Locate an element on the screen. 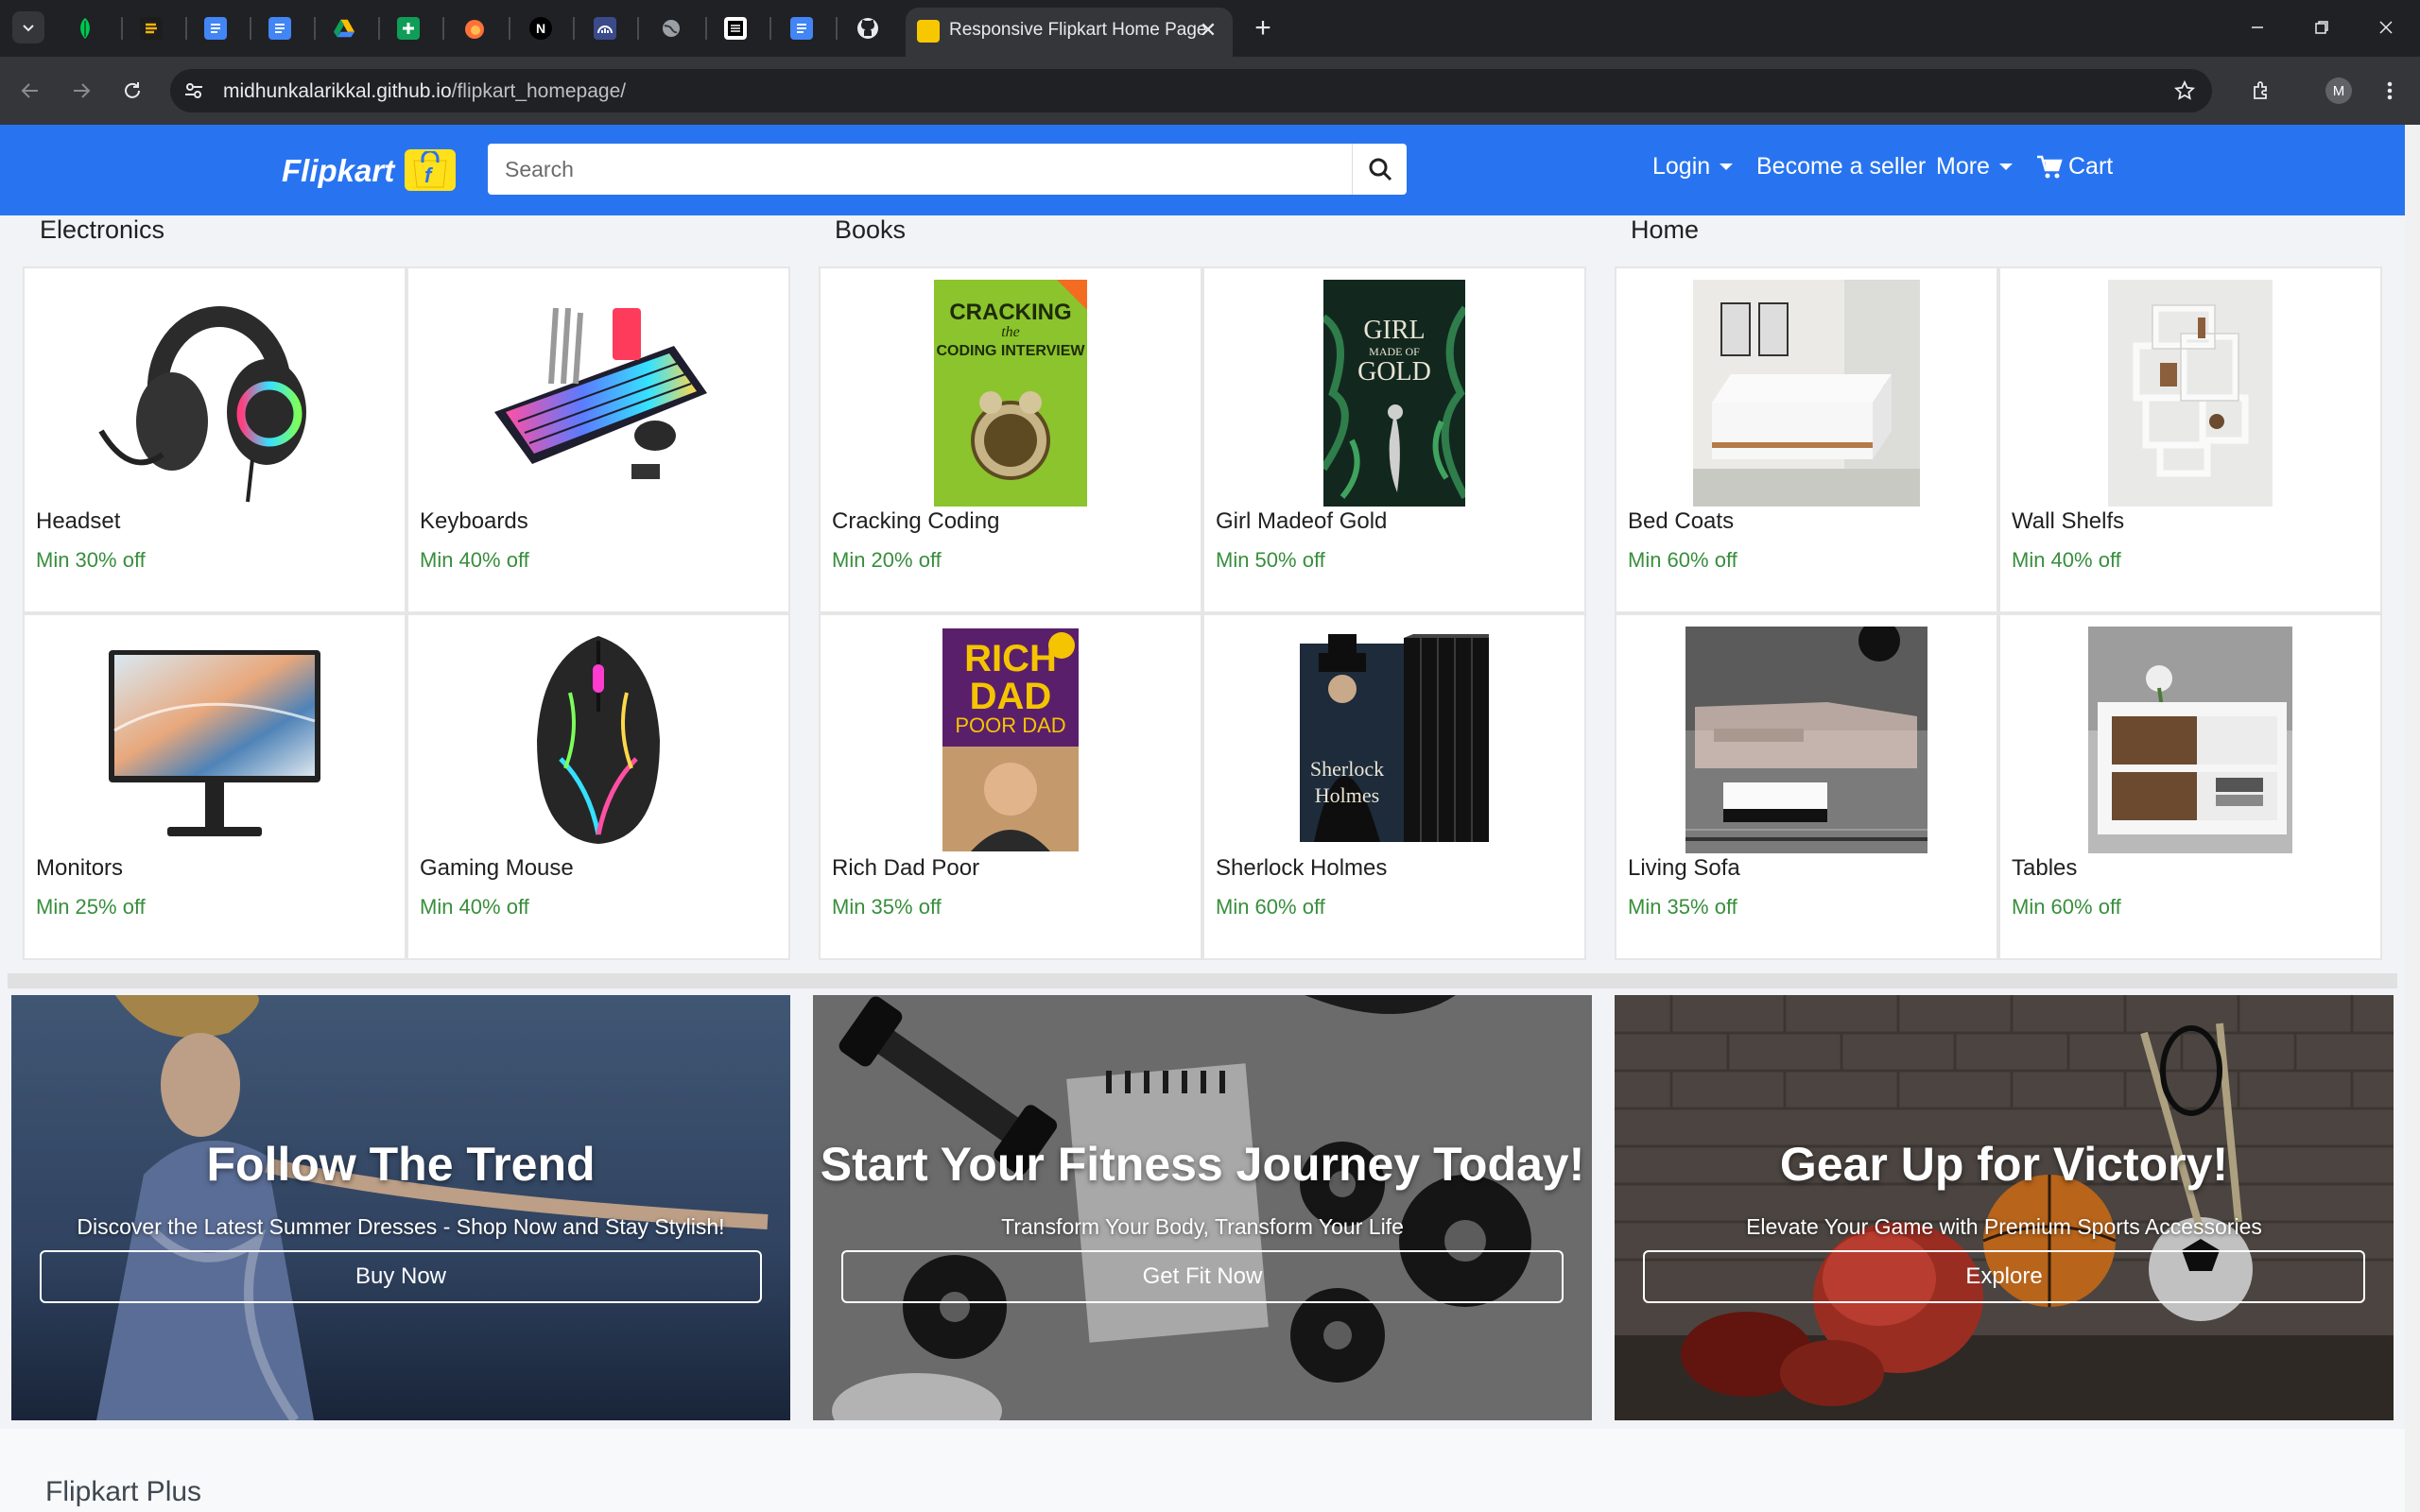 This screenshot has height=1512, width=2420. search-button is located at coordinates (1379, 169).